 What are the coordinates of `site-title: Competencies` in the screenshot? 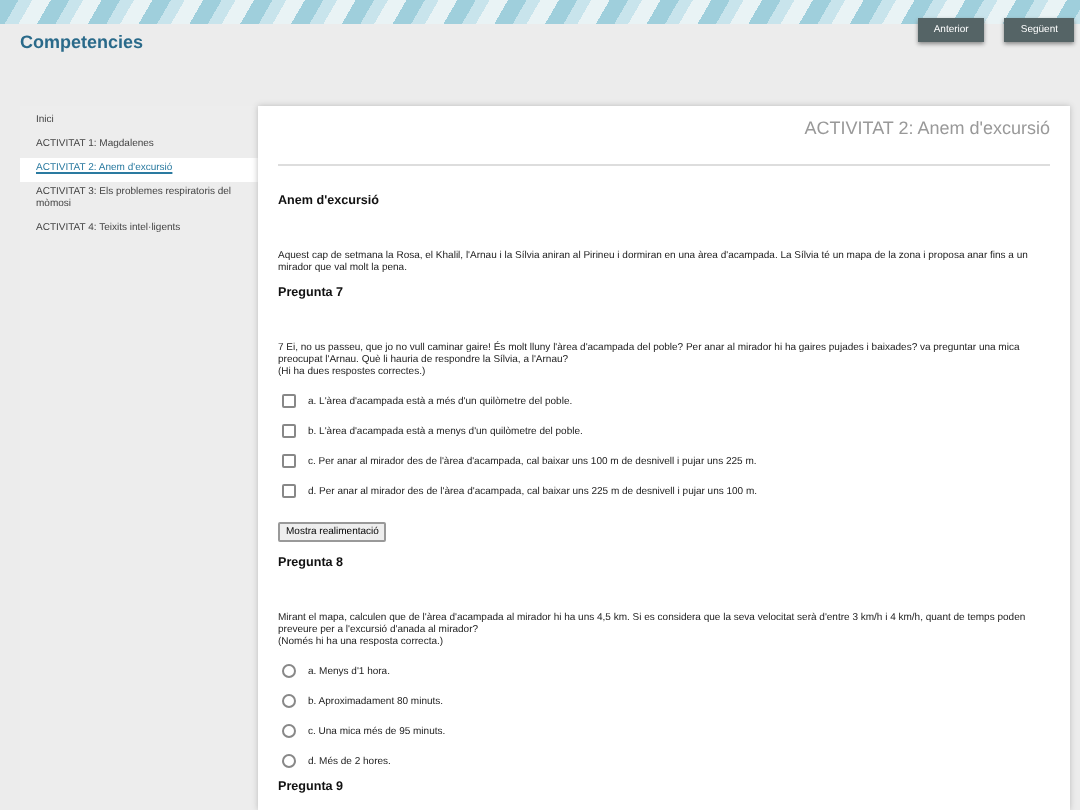 It's located at (82, 42).